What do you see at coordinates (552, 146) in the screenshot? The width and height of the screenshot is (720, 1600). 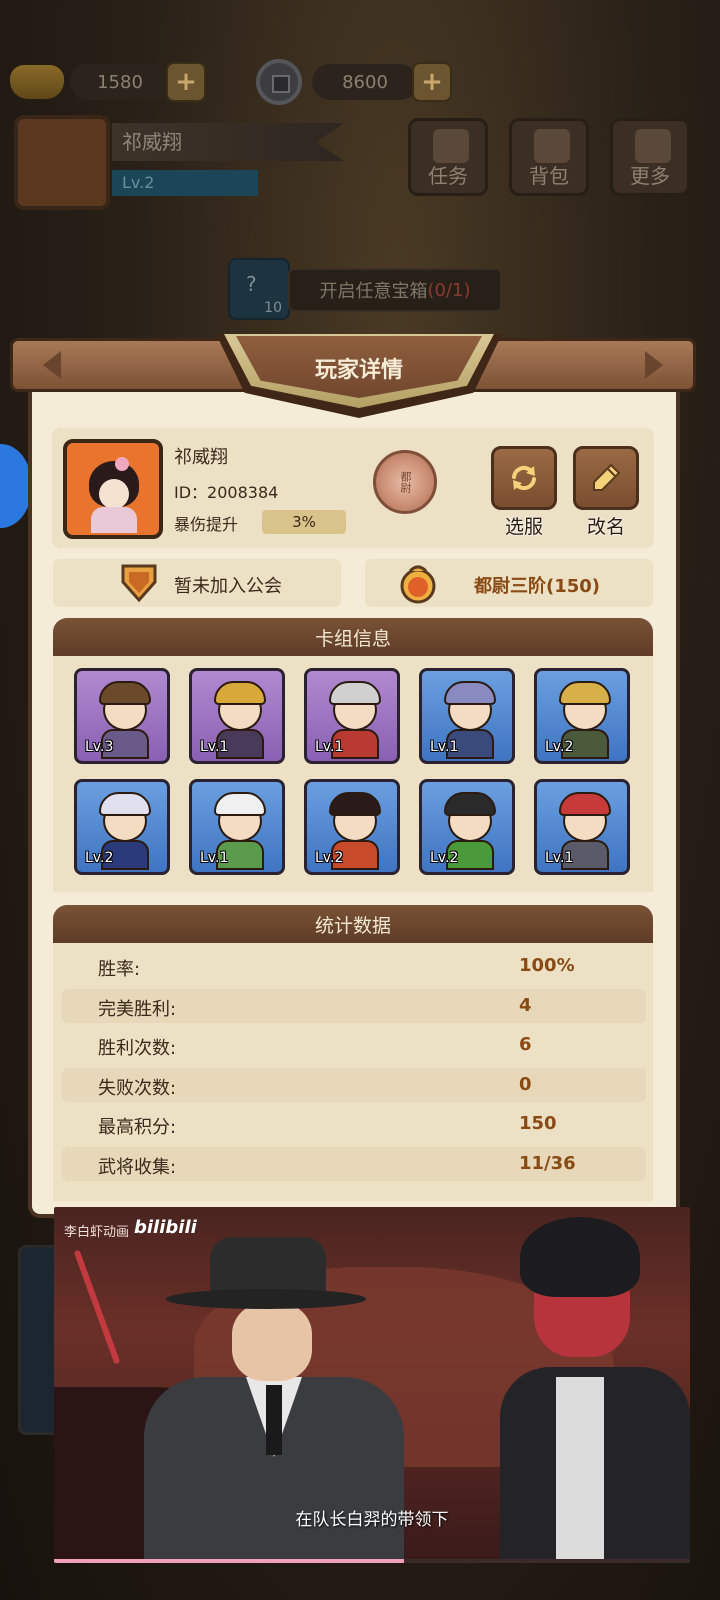 I see `bag-icon` at bounding box center [552, 146].